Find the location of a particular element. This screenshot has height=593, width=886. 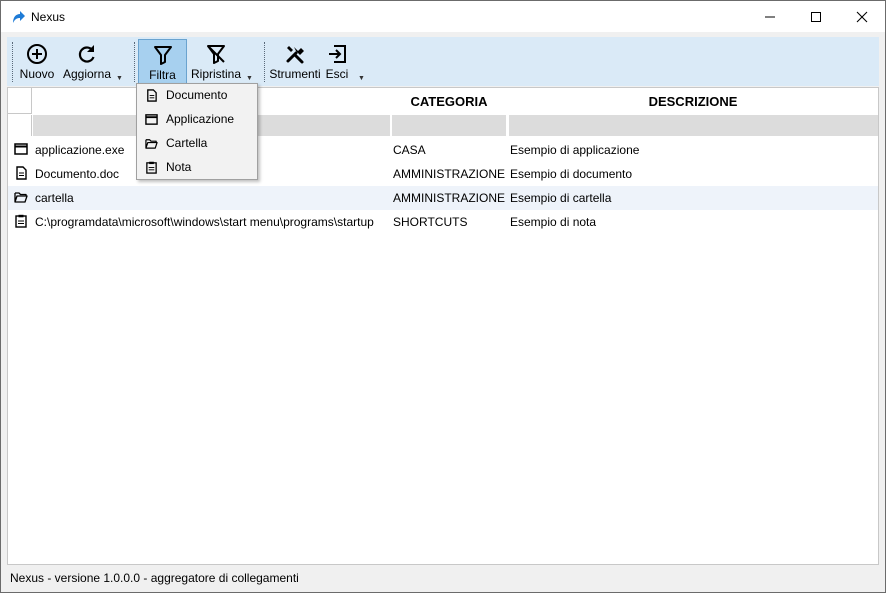

exit-icon is located at coordinates (337, 54).